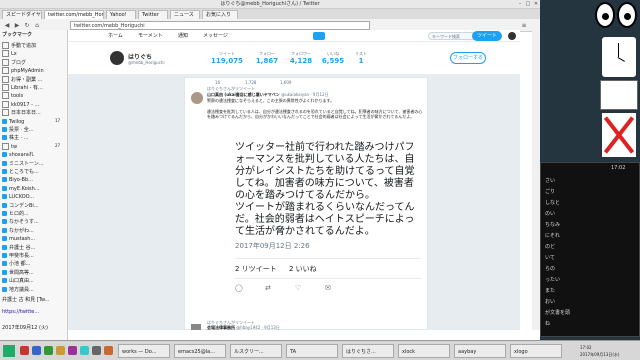 The image size is (640, 360). What do you see at coordinates (7, 25) in the screenshot?
I see `back-icon: ◀` at bounding box center [7, 25].